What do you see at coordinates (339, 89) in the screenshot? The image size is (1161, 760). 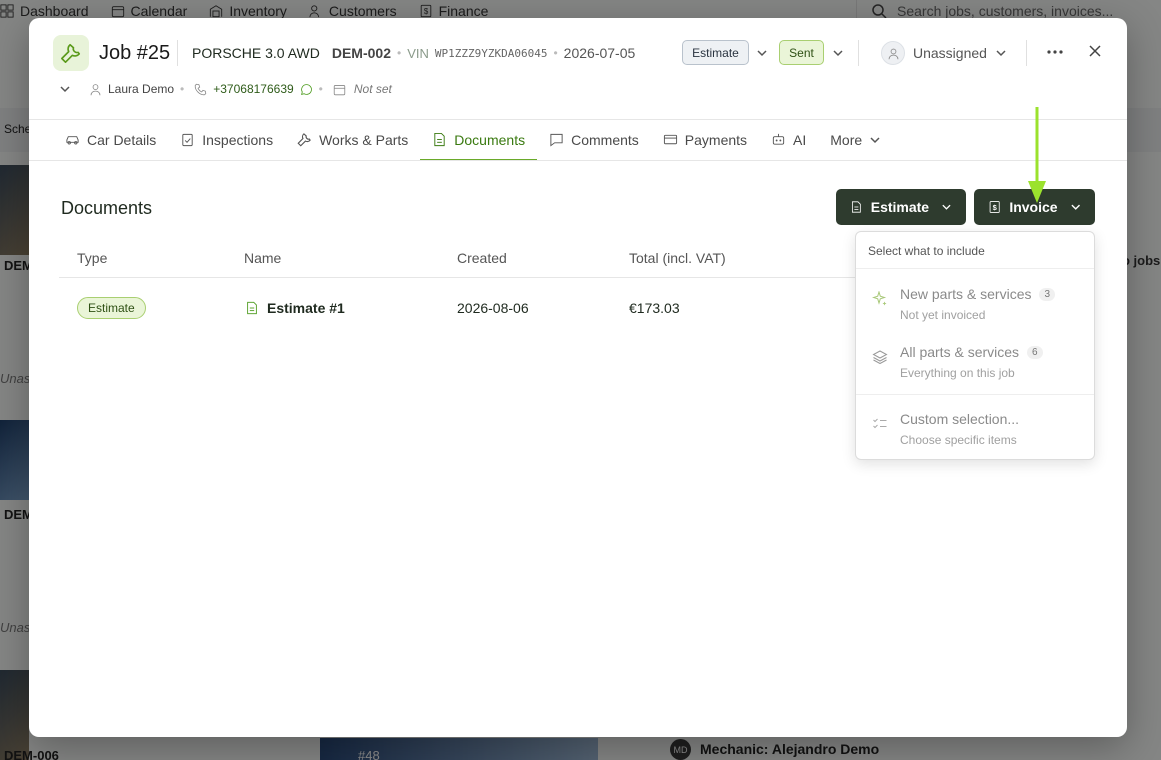 I see `calendar-icon` at bounding box center [339, 89].